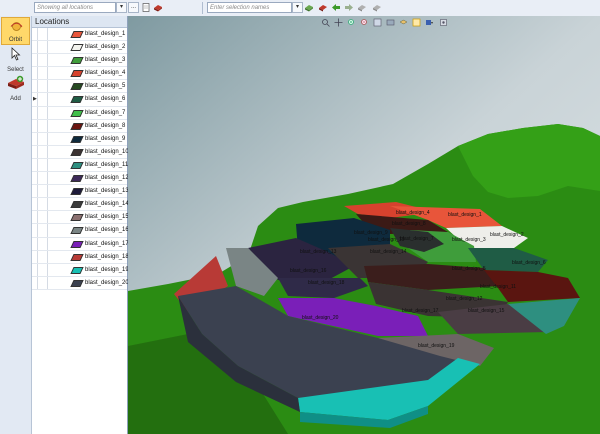 Image resolution: width=600 pixels, height=434 pixels. I want to click on location-row: blast_design_16, so click(80, 231).